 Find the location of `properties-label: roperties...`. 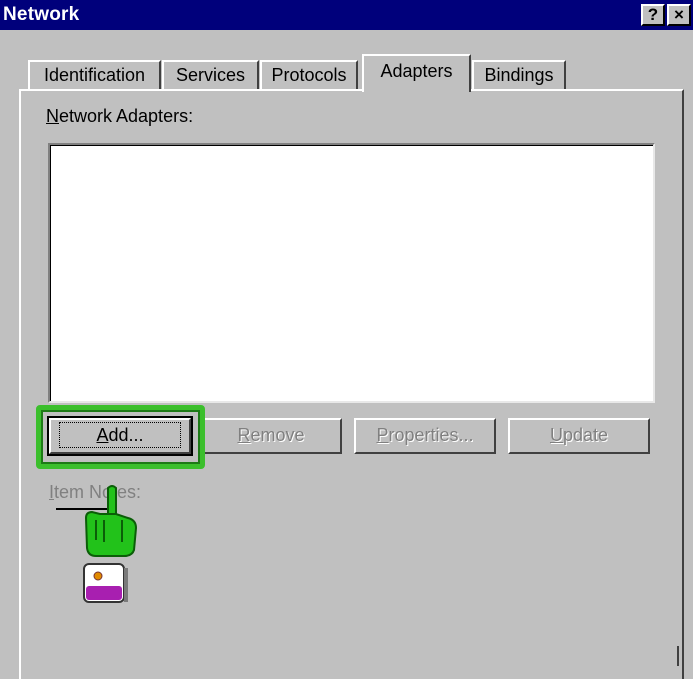

properties-label: roperties... is located at coordinates (431, 435).